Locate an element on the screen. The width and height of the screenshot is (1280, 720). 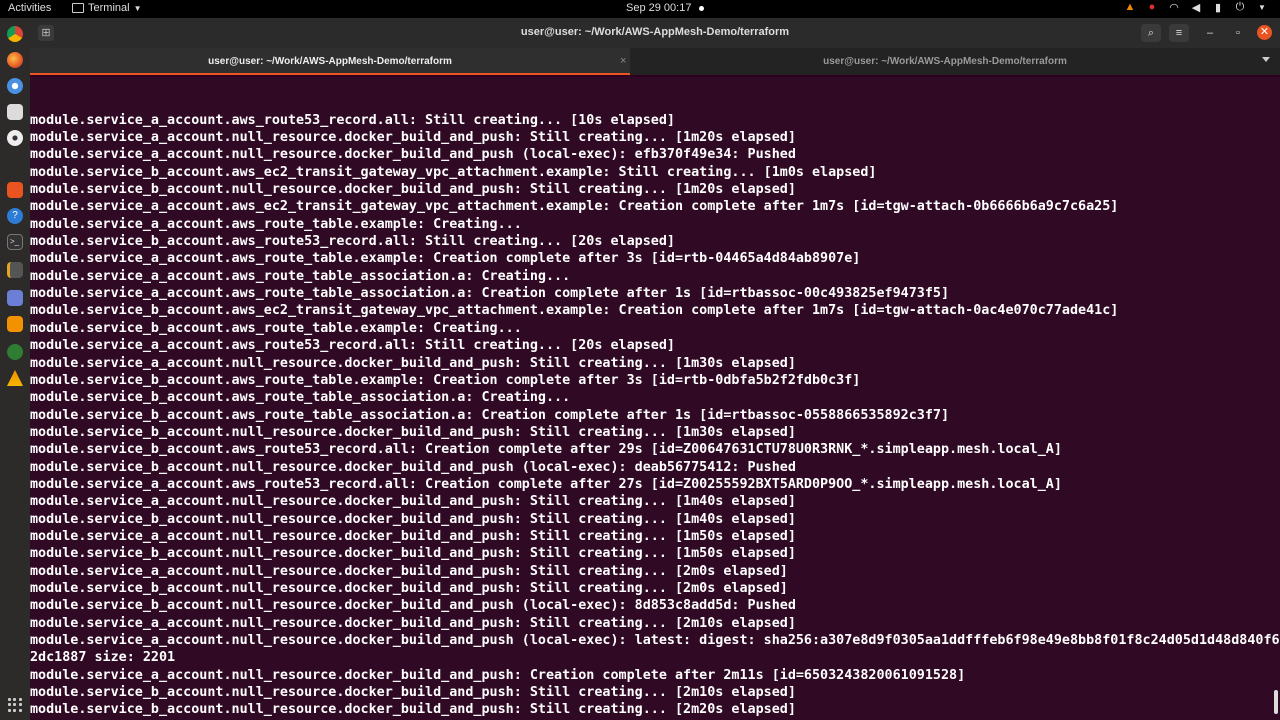
vlc-icon is located at coordinates (15, 324).